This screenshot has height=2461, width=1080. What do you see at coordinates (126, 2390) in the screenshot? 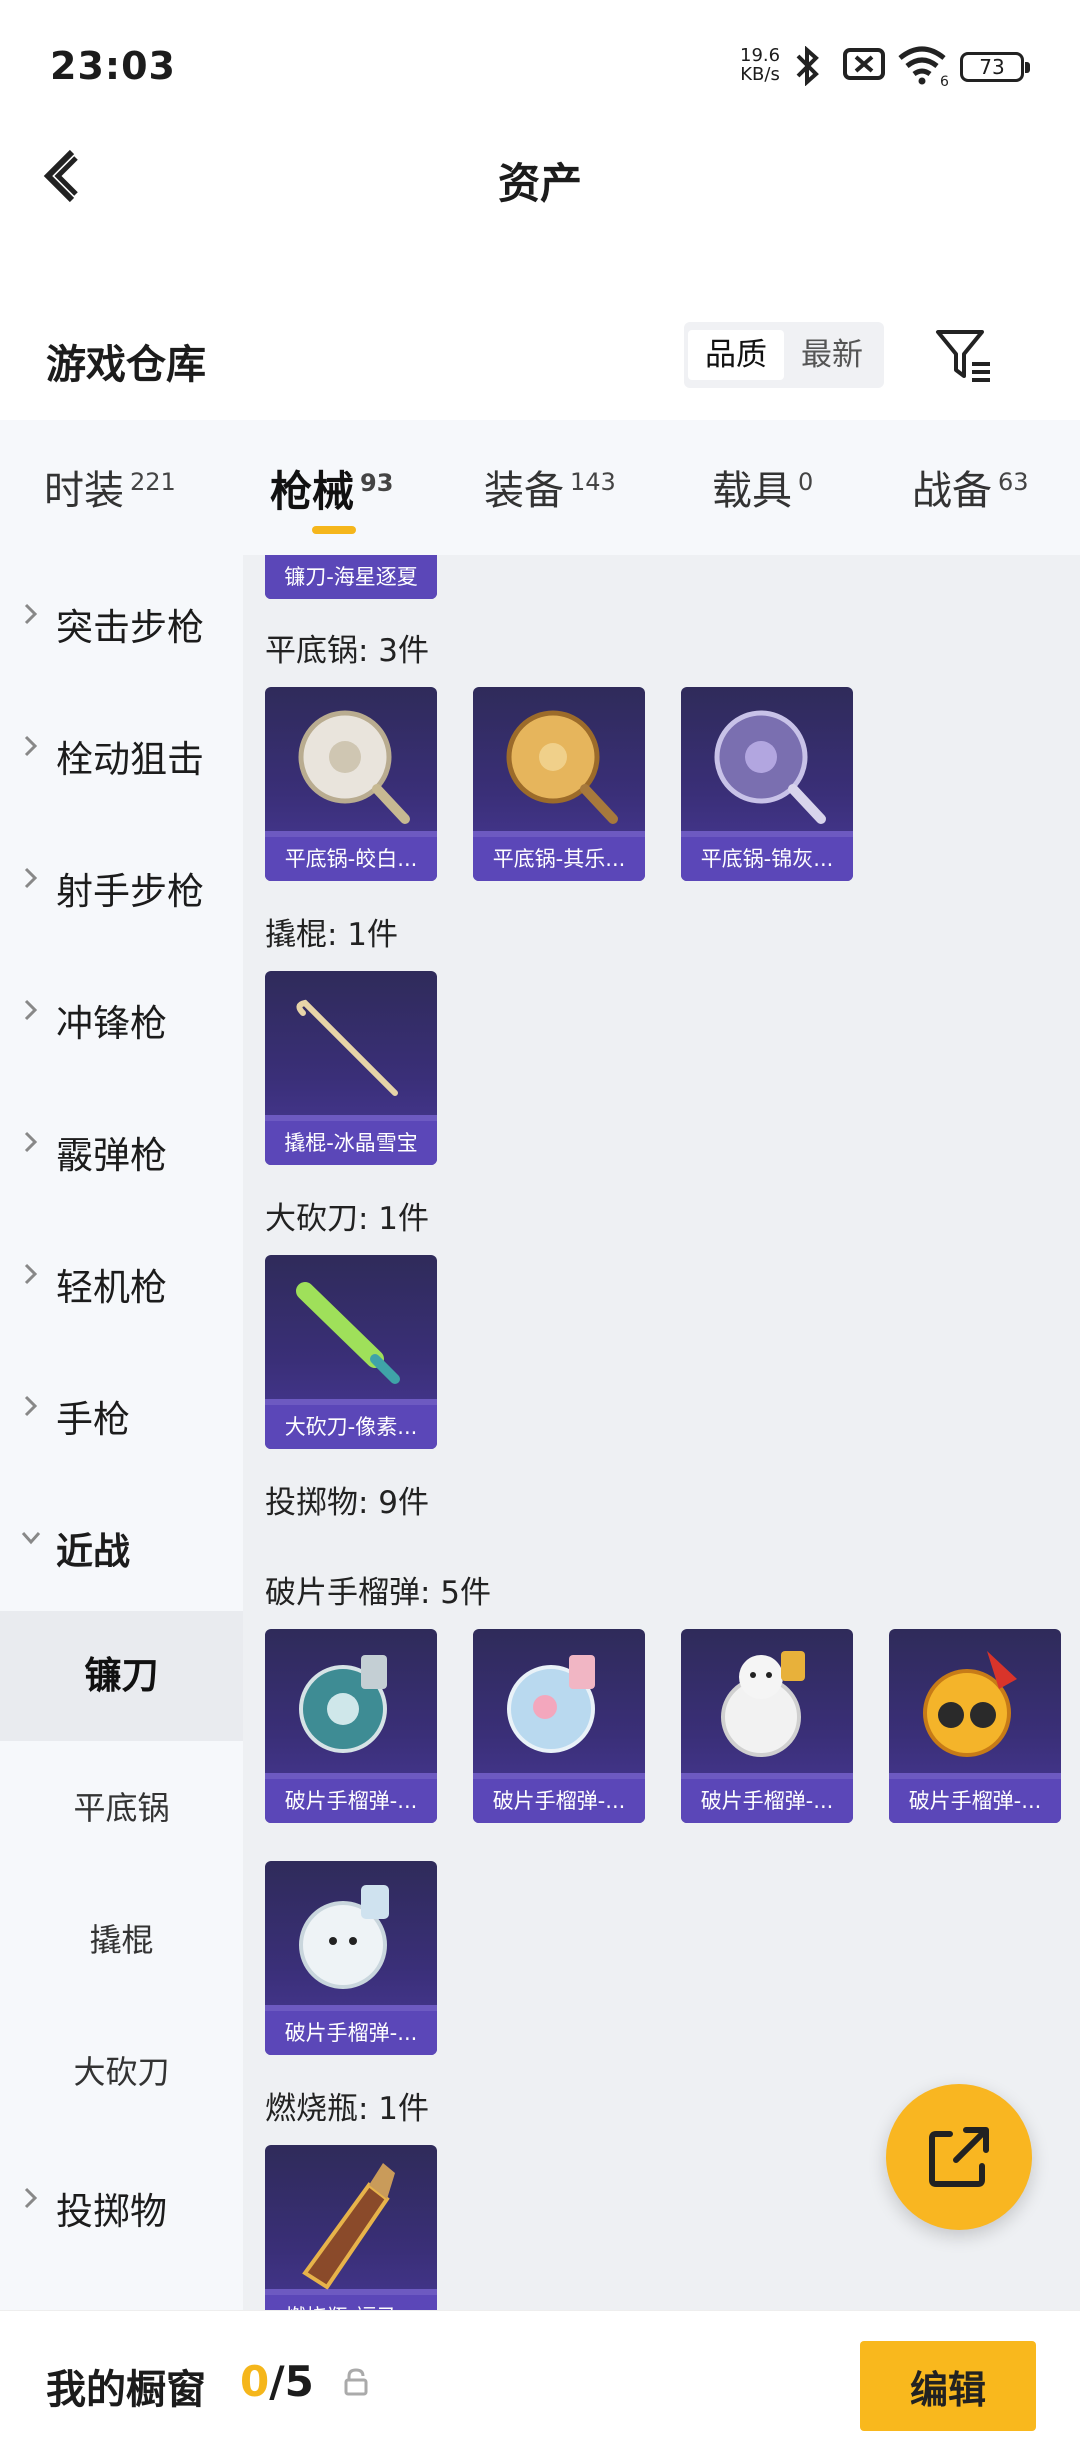
I see `showcase-label: 我的橱窗` at bounding box center [126, 2390].